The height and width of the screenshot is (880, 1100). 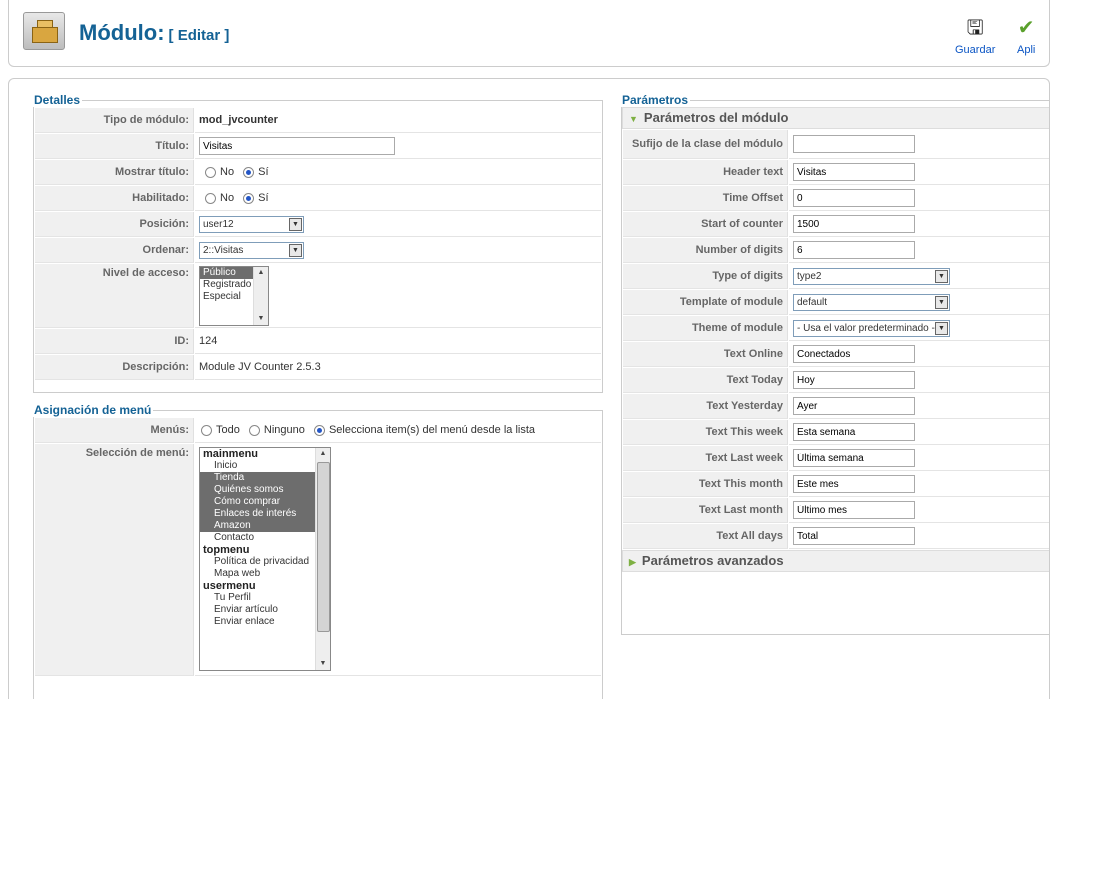 What do you see at coordinates (705, 302) in the screenshot?
I see `param-label: Template of module` at bounding box center [705, 302].